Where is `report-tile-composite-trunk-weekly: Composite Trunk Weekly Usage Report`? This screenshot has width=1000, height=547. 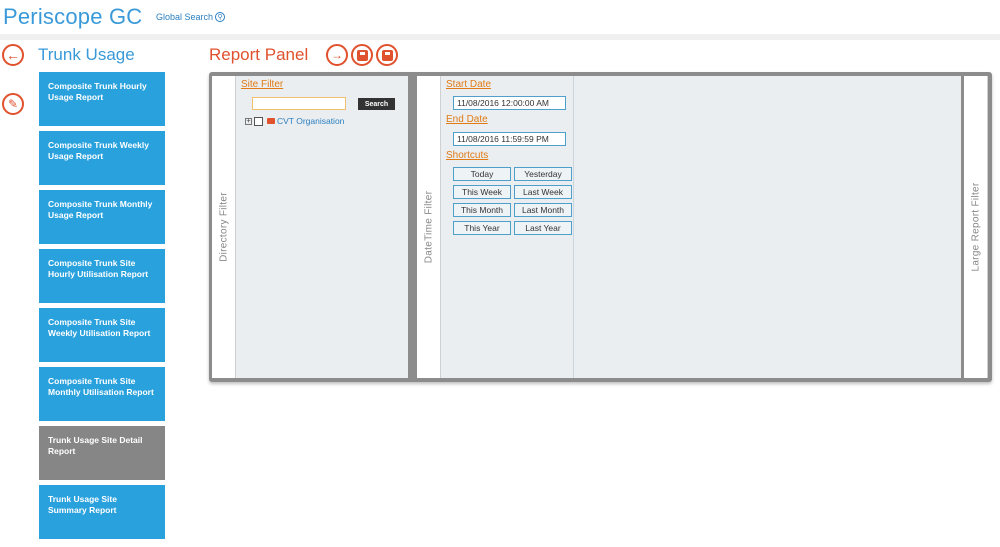
report-tile-composite-trunk-weekly: Composite Trunk Weekly Usage Report is located at coordinates (102, 158).